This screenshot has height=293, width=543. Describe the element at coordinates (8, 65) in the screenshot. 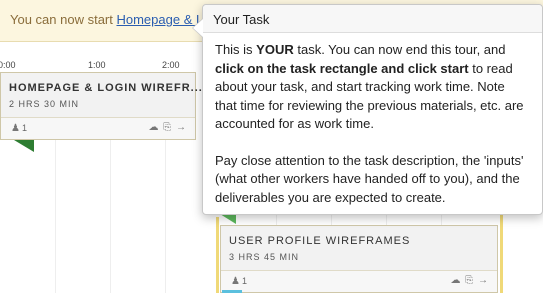

I see `tick-label: 0:00` at that location.